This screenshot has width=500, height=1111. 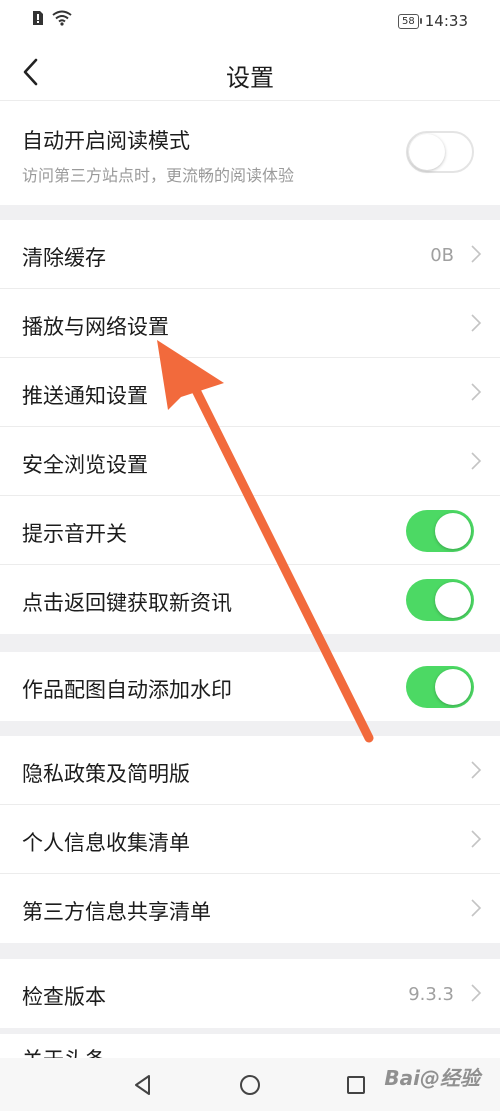 I want to click on reading-mode-toggle, so click(x=440, y=152).